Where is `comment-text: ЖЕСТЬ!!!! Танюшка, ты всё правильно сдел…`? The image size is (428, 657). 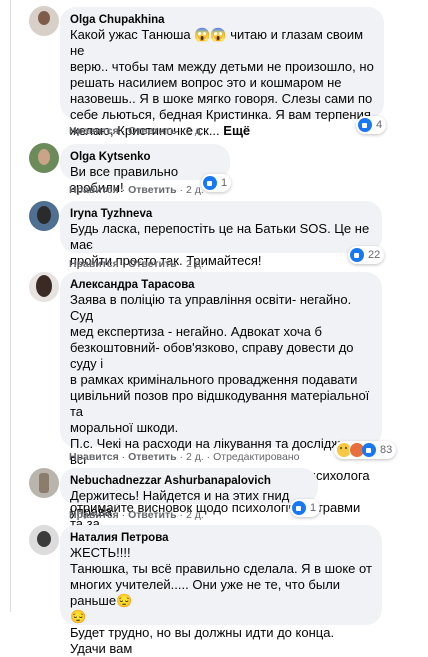 comment-text: ЖЕСТЬ!!!! Танюшка, ты всё правильно сдел… is located at coordinates (221, 600).